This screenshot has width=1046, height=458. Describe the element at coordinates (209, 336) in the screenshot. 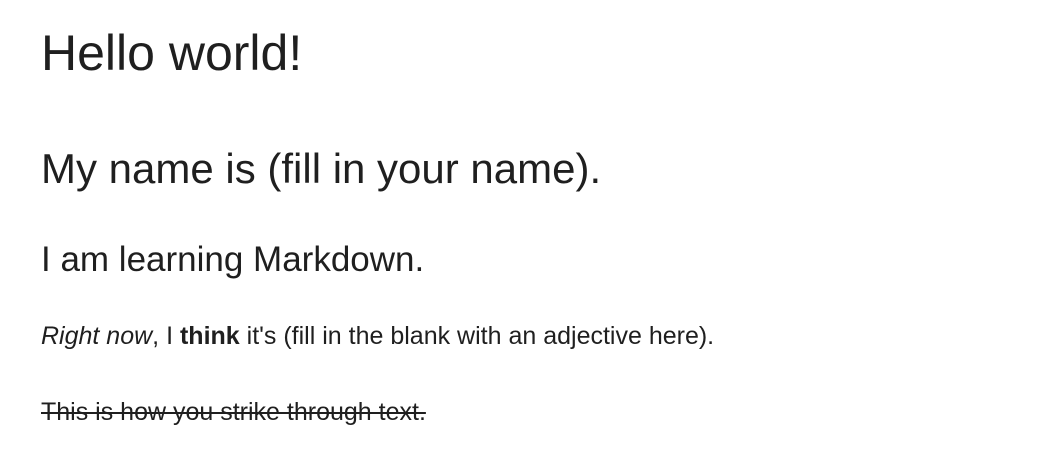

I see `bold-text: think` at that location.